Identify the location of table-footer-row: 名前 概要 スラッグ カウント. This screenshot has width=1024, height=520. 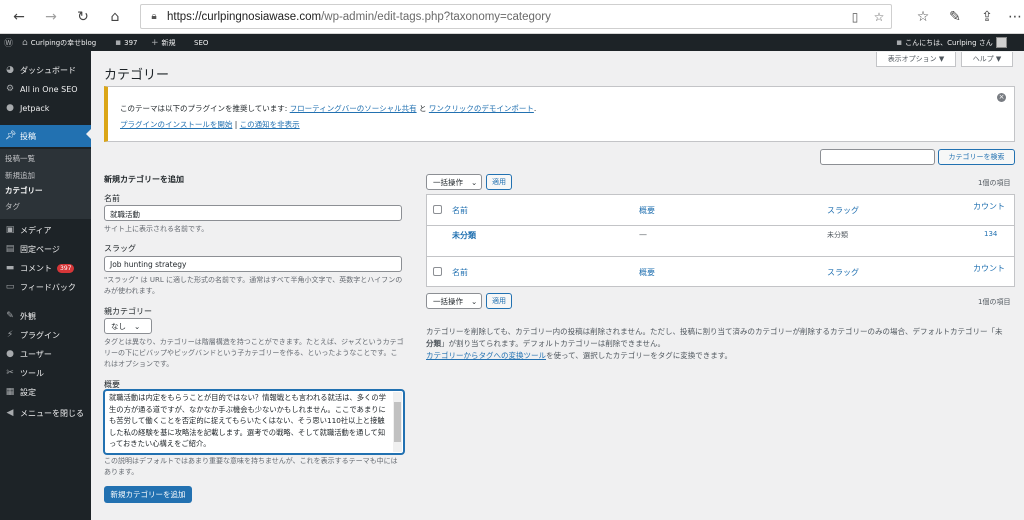
(720, 271).